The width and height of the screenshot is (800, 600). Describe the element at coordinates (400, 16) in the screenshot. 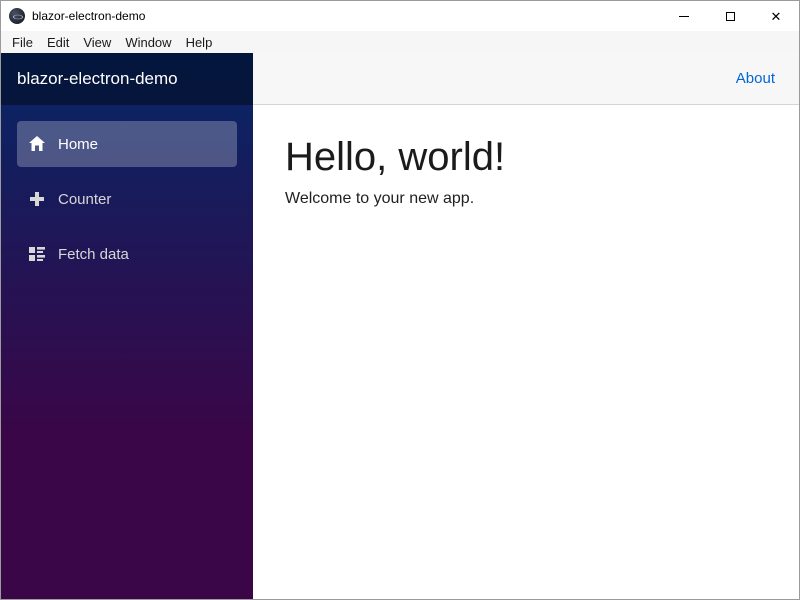

I see `title-bar: blazor-electron-demo ✕` at that location.